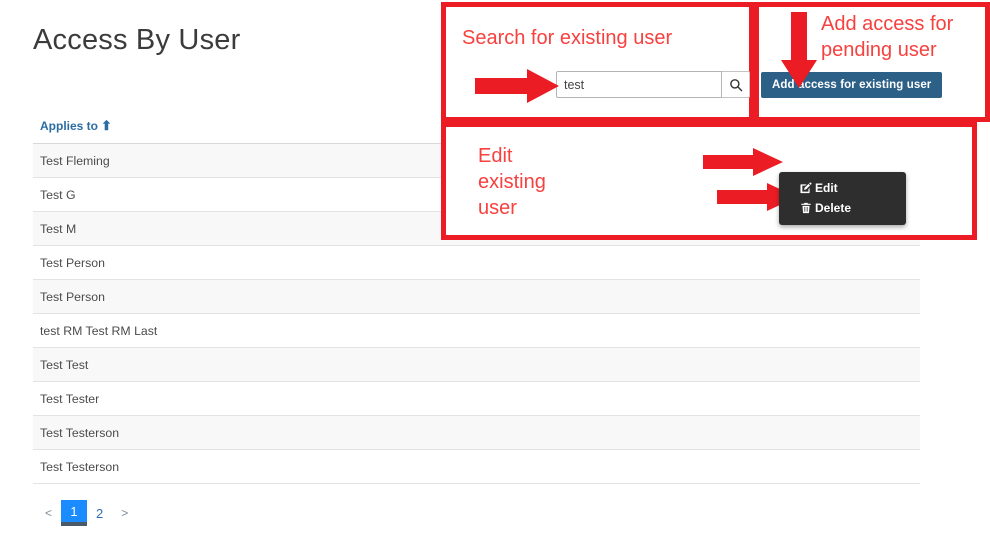 Image resolution: width=990 pixels, height=534 pixels. I want to click on context-menu-item-label: Edit, so click(826, 188).